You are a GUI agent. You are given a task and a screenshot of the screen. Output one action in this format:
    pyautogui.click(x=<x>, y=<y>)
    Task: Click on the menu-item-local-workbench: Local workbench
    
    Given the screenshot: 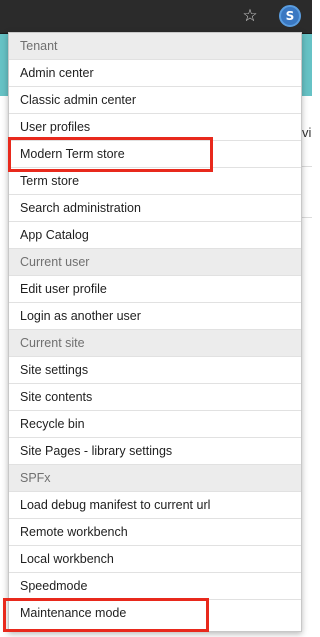 What is the action you would take?
    pyautogui.click(x=155, y=559)
    